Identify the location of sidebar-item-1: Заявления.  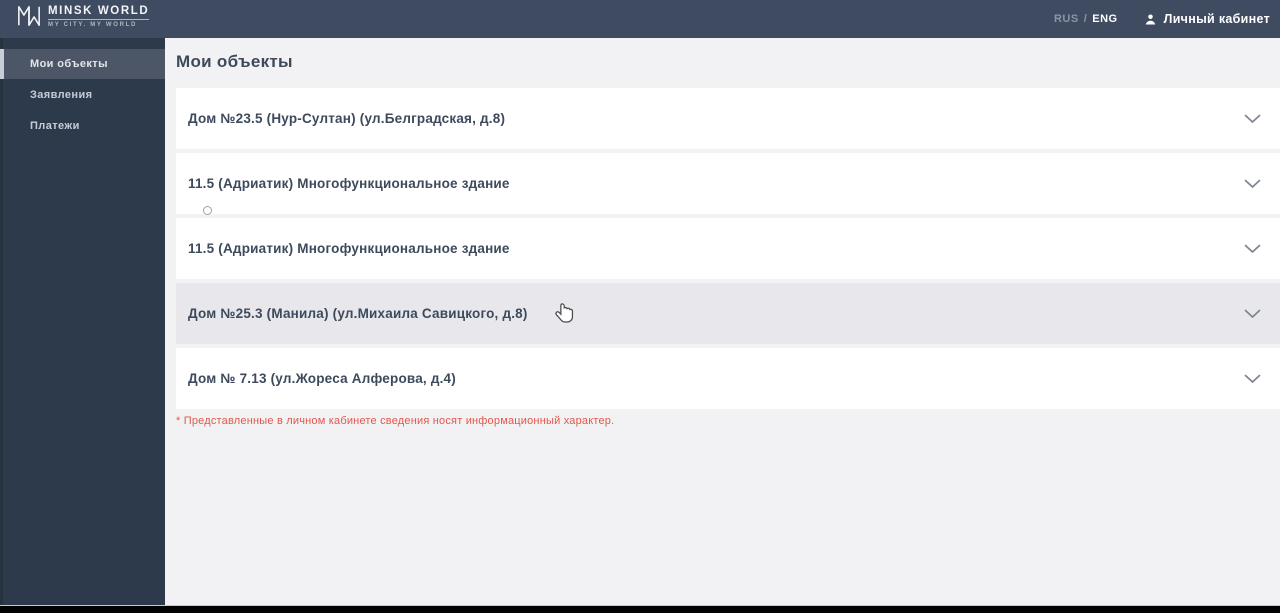
(82, 95).